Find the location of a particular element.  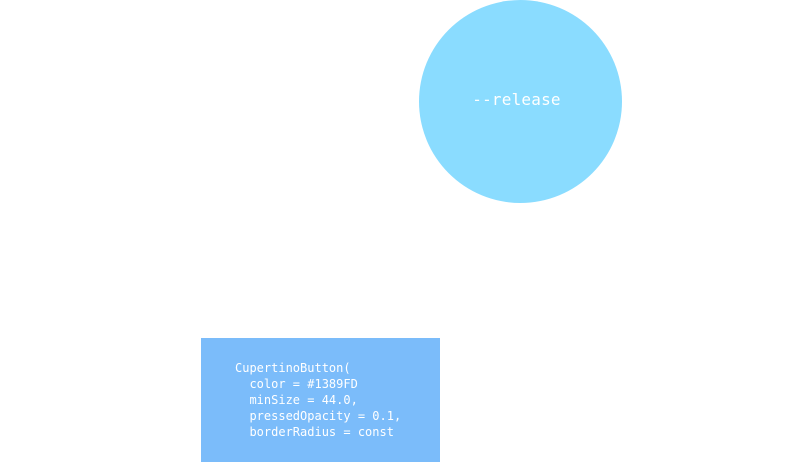

release-circle: --release is located at coordinates (520, 101).